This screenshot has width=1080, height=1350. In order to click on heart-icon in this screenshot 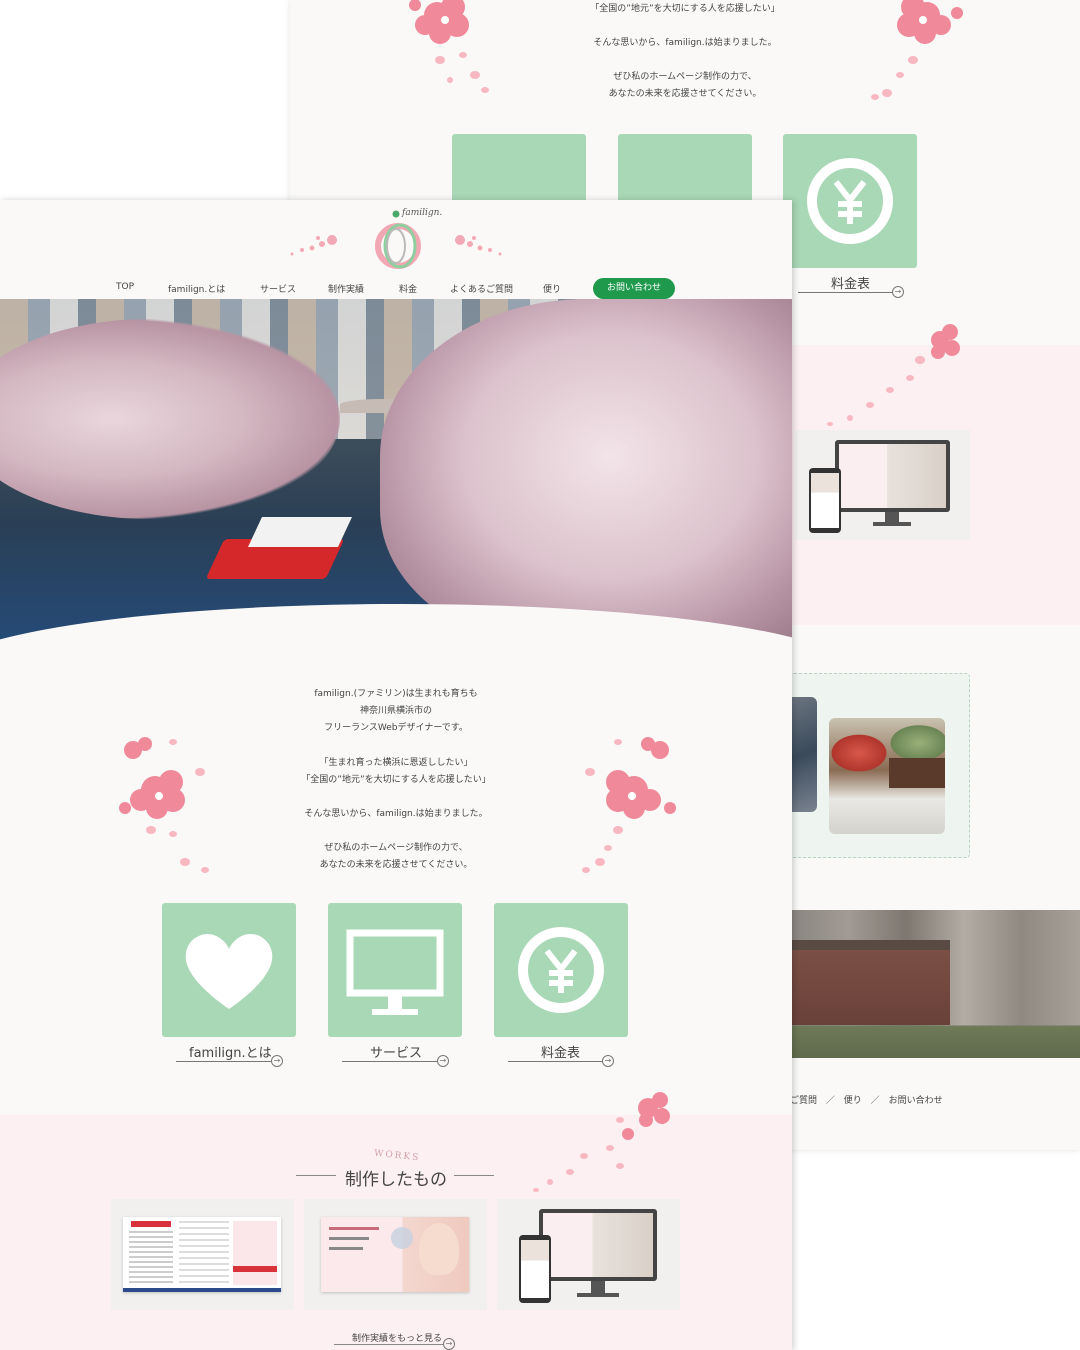, I will do `click(229, 971)`.